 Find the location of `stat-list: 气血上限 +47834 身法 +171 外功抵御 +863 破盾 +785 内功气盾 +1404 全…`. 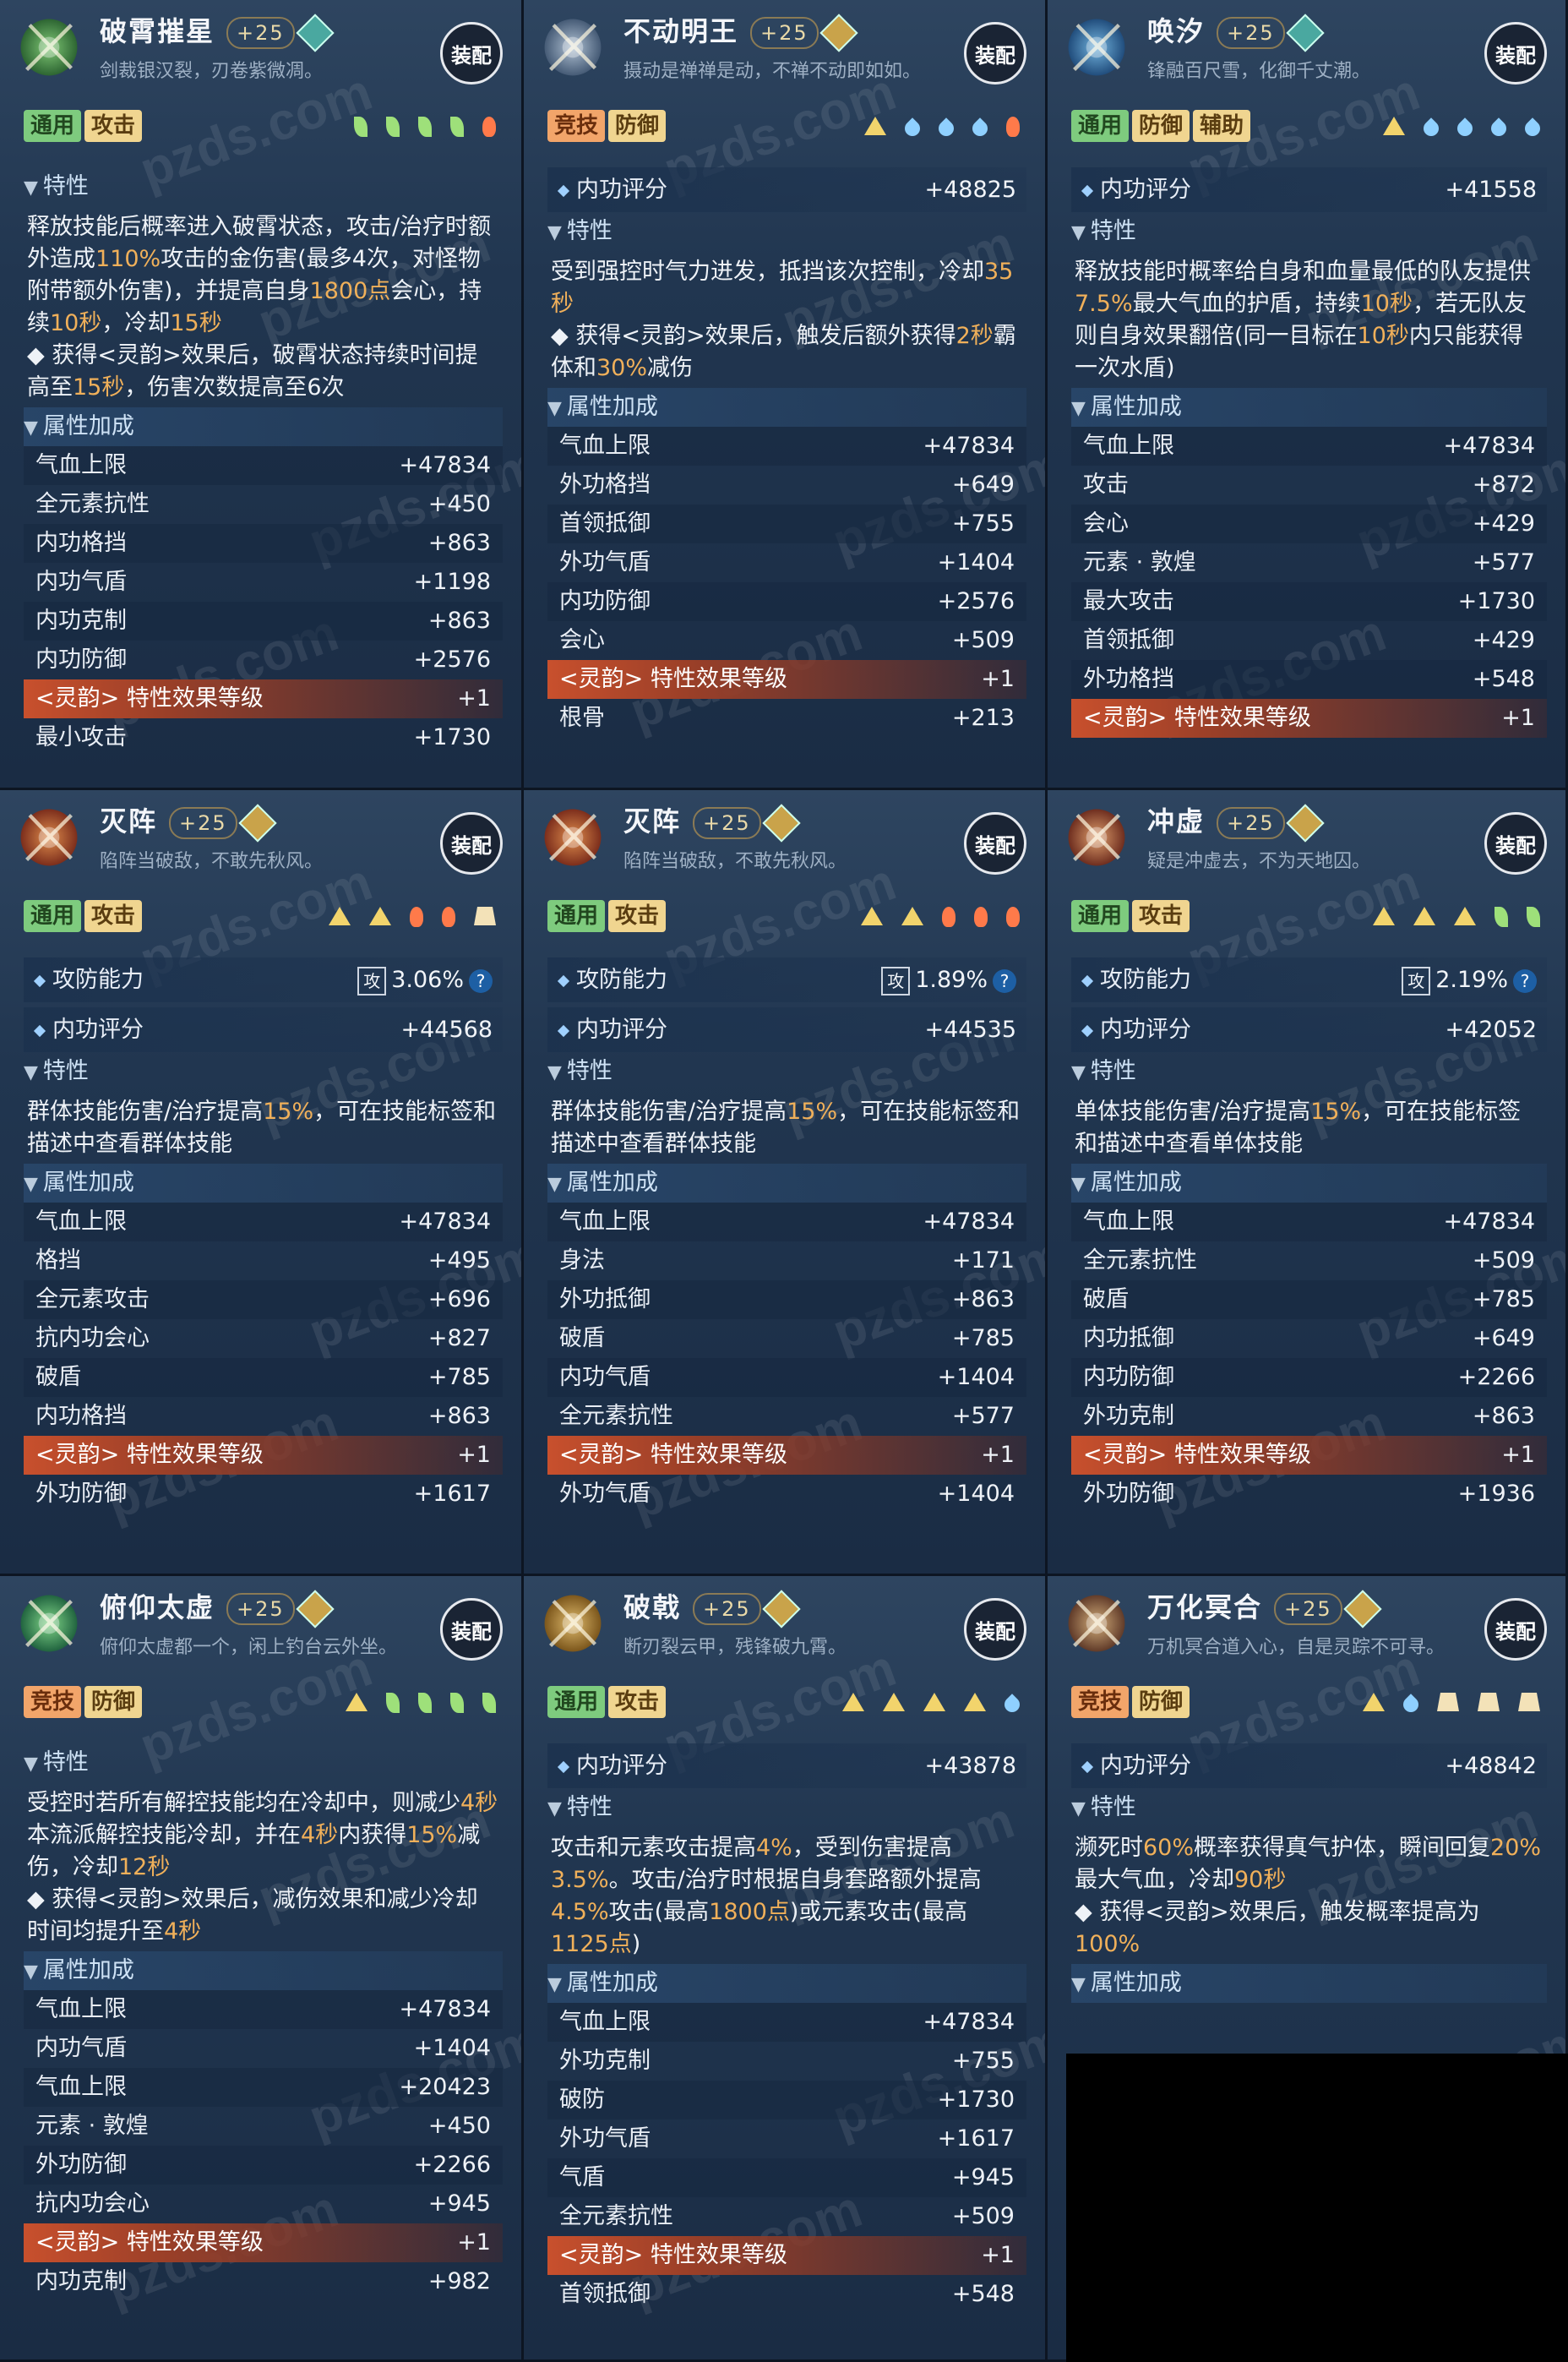

stat-list: 气血上限 +47834 身法 +171 外功抵御 +863 破盾 +785 内功气盾 +1404 全… is located at coordinates (786, 1358).